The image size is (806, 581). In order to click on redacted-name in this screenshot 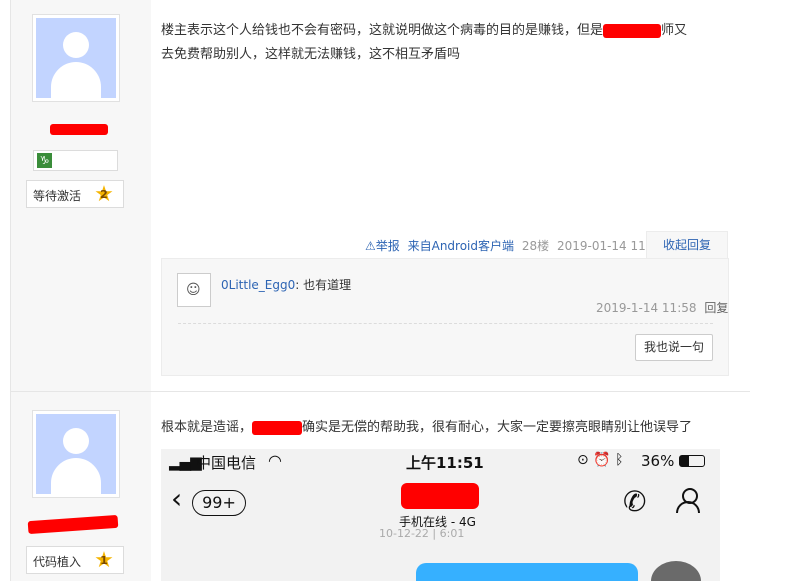, I will do `click(632, 30)`.